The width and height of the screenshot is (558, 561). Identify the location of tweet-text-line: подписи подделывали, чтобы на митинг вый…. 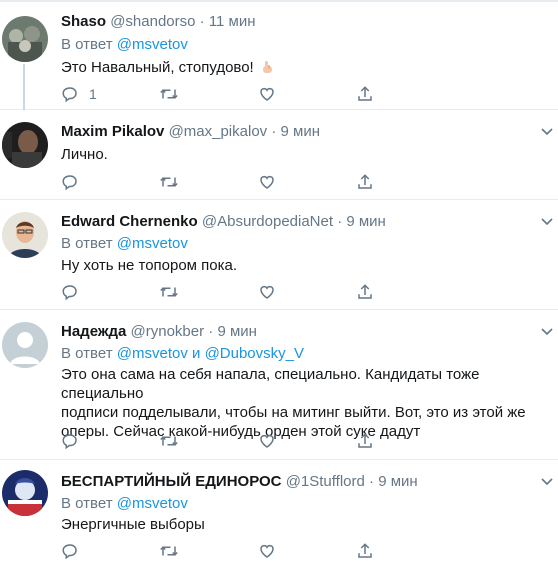
(293, 412).